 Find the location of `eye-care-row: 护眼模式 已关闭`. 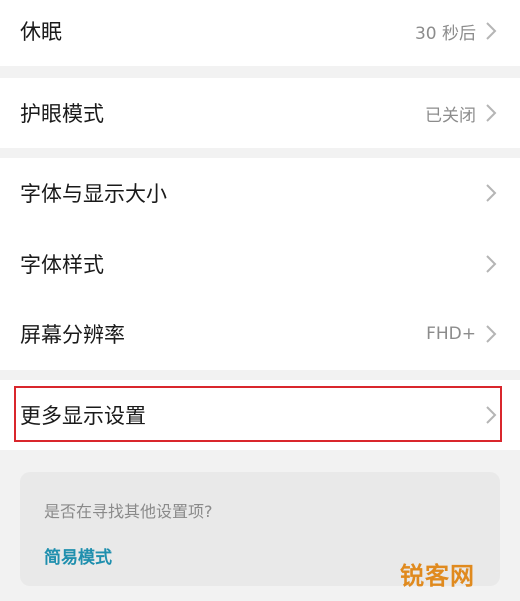

eye-care-row: 护眼模式 已关闭 is located at coordinates (260, 113).